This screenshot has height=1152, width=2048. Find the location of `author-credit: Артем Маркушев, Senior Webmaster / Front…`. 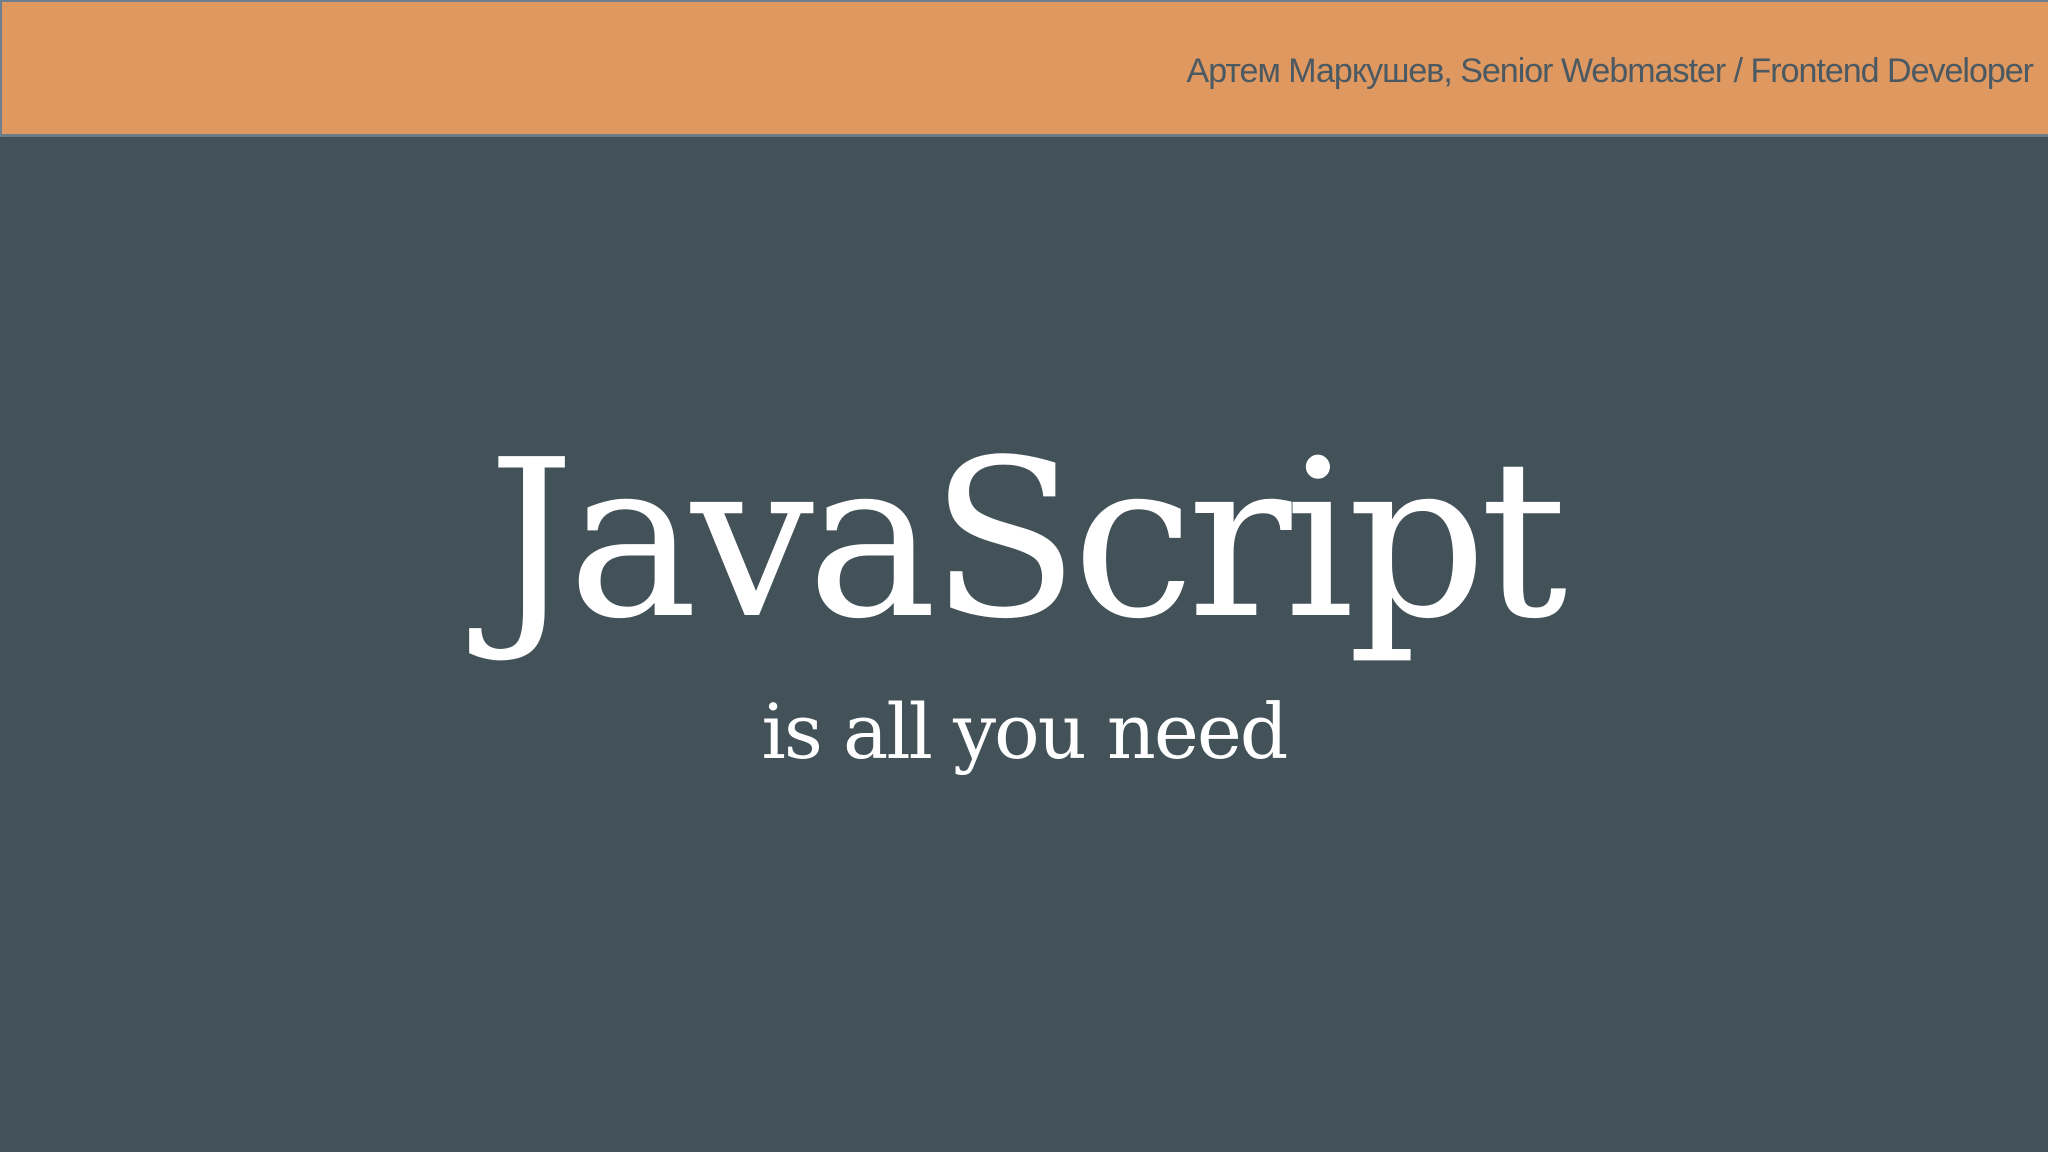

author-credit: Артем Маркушев, Senior Webmaster / Front… is located at coordinates (1610, 71).